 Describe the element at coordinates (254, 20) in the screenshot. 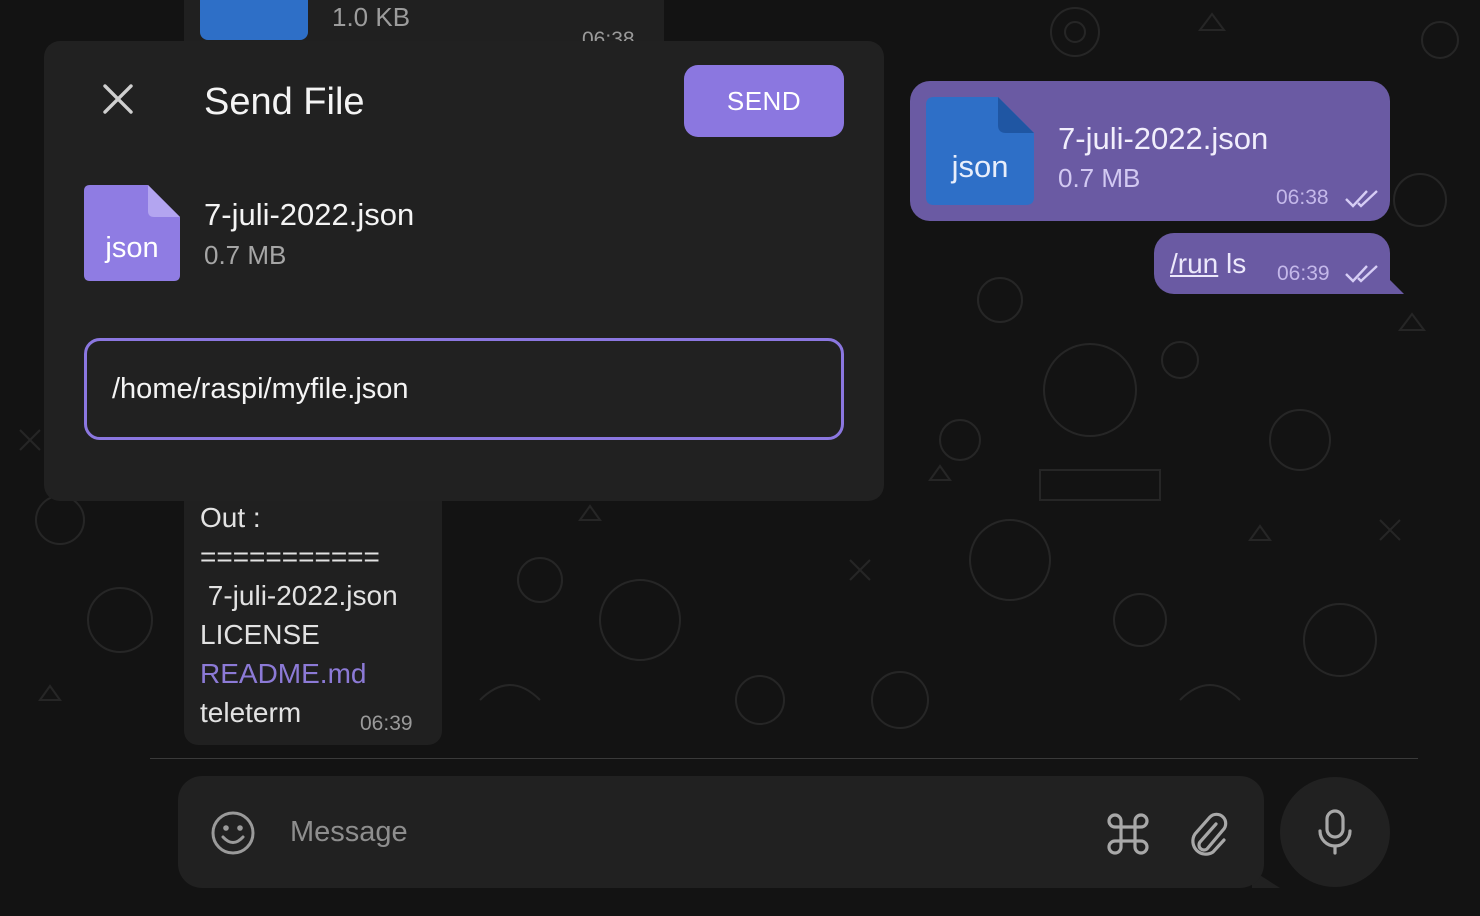

I see `file-icon` at that location.